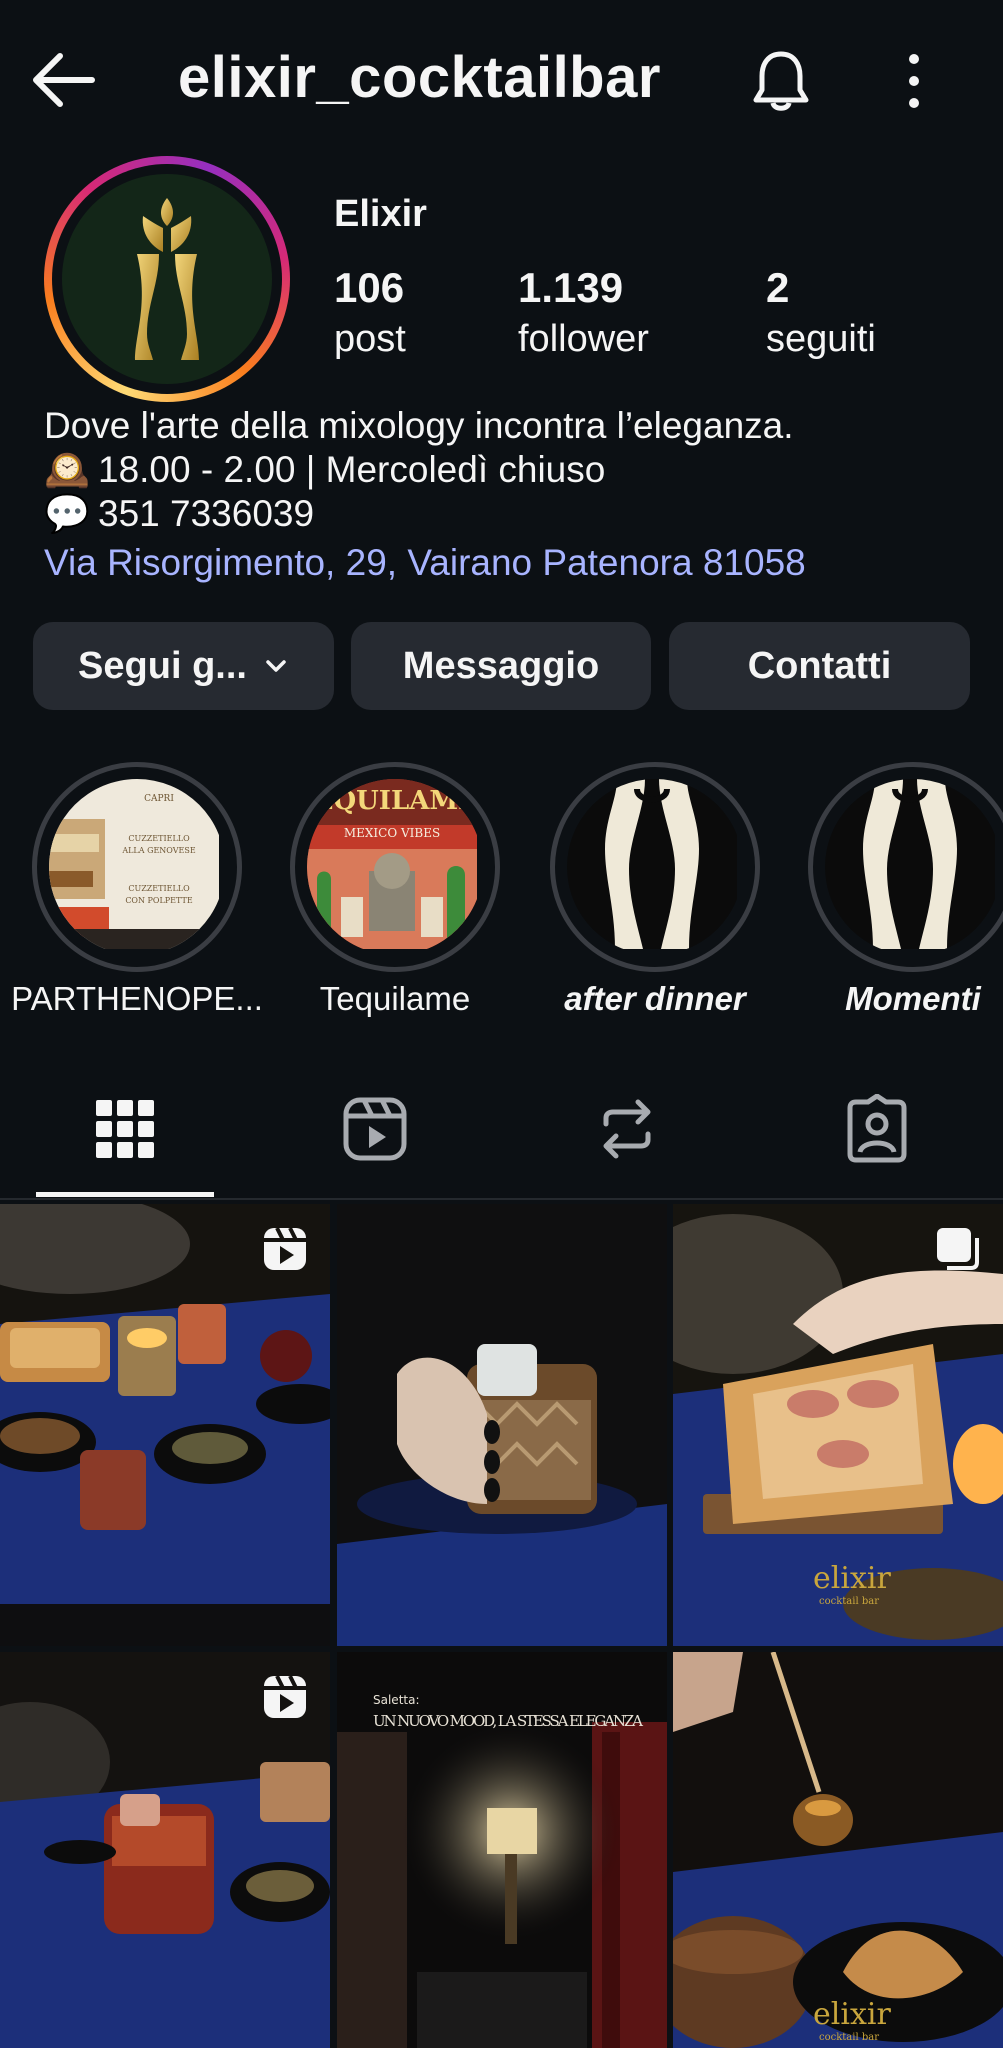 Image resolution: width=1003 pixels, height=2048 pixels. Describe the element at coordinates (67, 469) in the screenshot. I see `clock-icon: 🕰️` at that location.